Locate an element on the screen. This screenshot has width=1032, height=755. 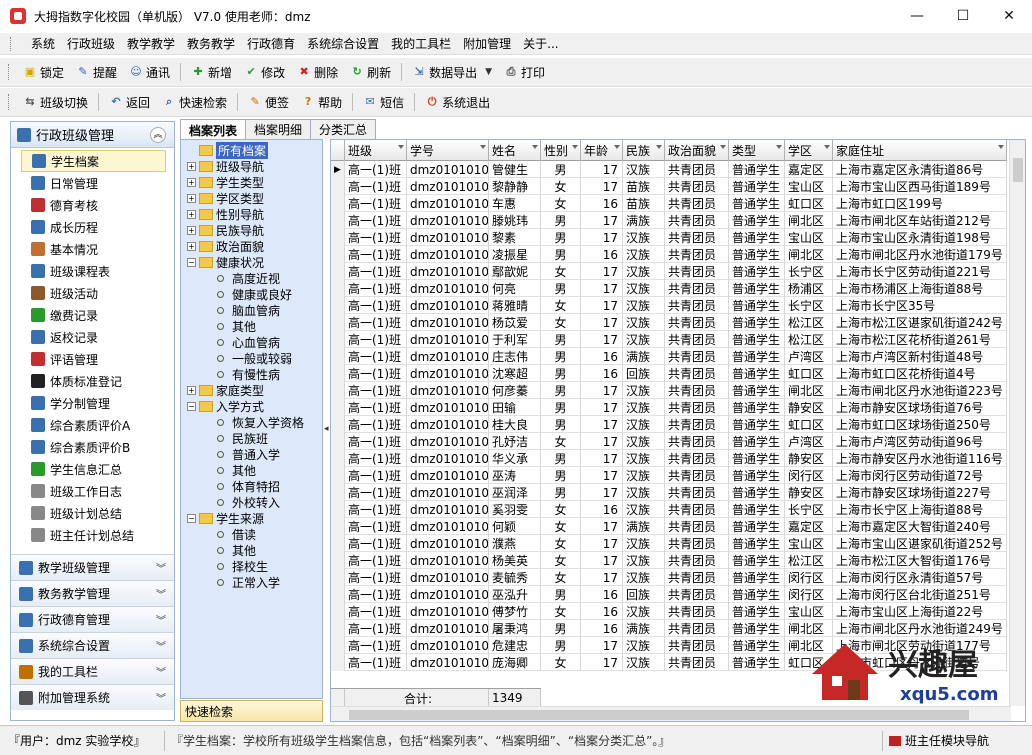
cell-dist: 闸北区 is located at coordinates (809, 390).